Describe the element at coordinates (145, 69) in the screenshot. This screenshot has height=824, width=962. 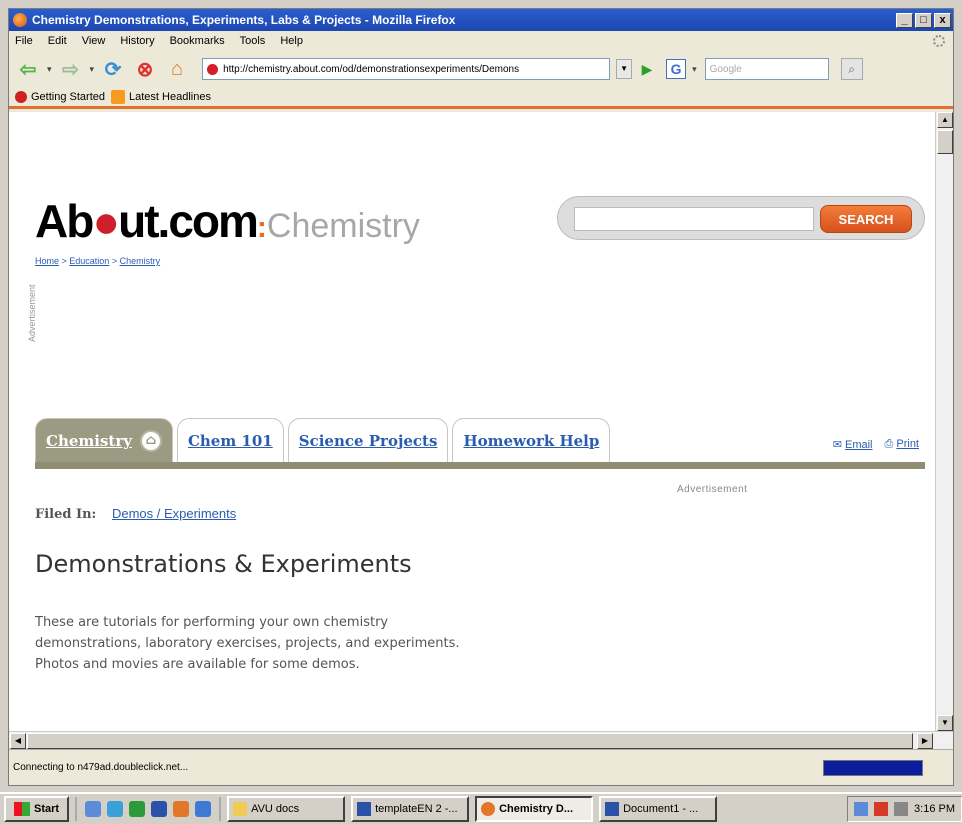
I see `stop-icon: ⊗` at that location.